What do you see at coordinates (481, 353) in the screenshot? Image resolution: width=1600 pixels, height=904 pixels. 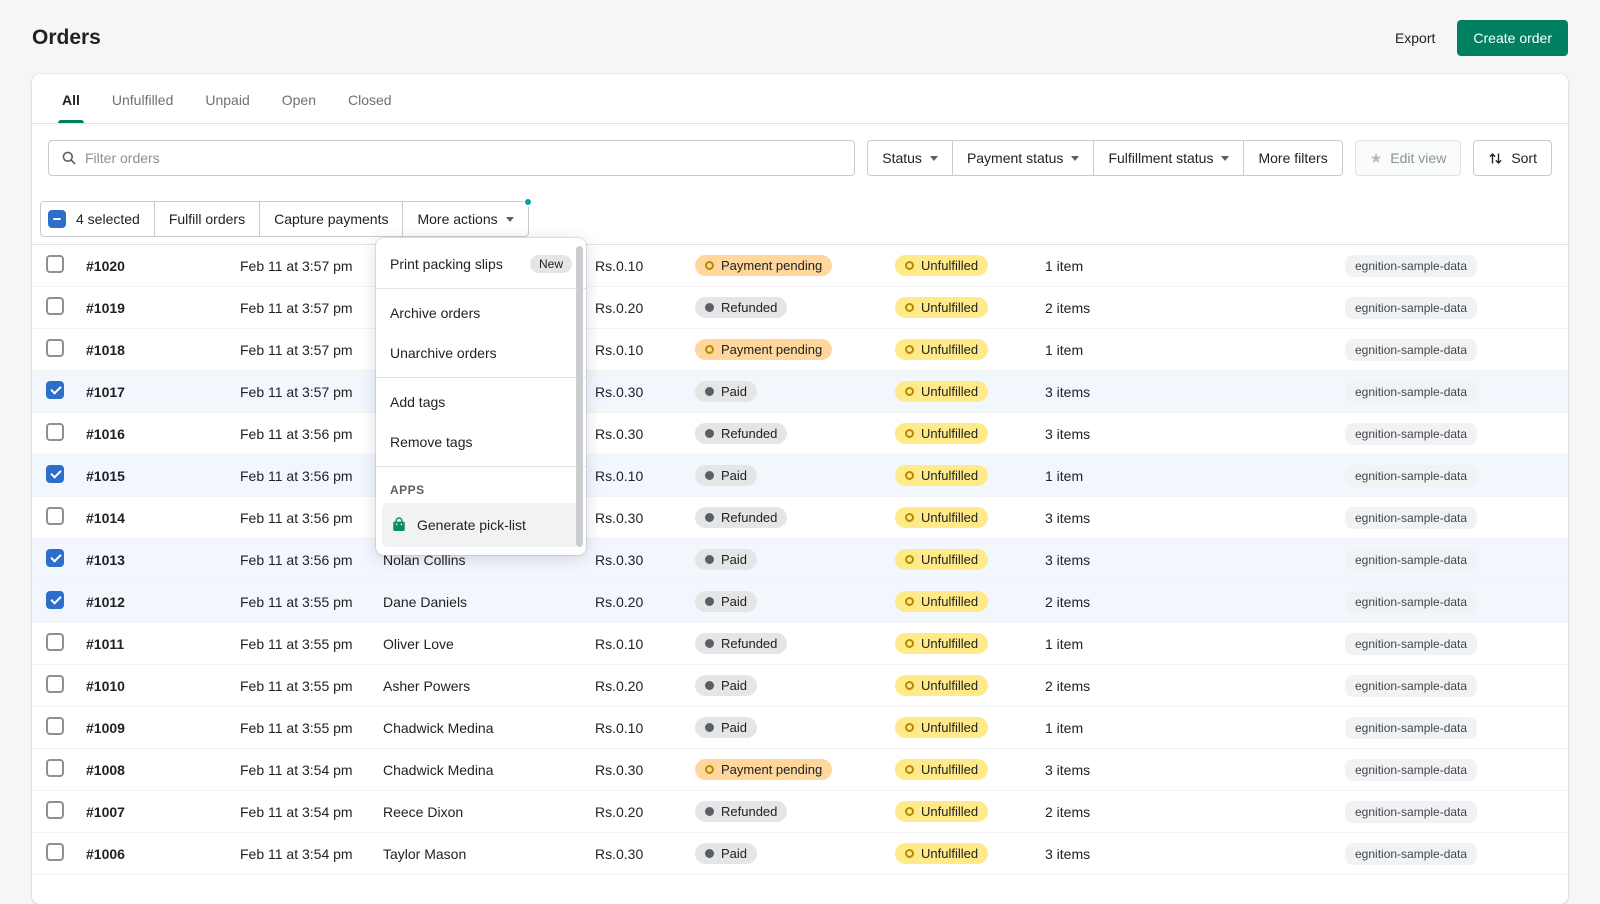 I see `menu-item-unarchive-orders: Unarchive orders` at bounding box center [481, 353].